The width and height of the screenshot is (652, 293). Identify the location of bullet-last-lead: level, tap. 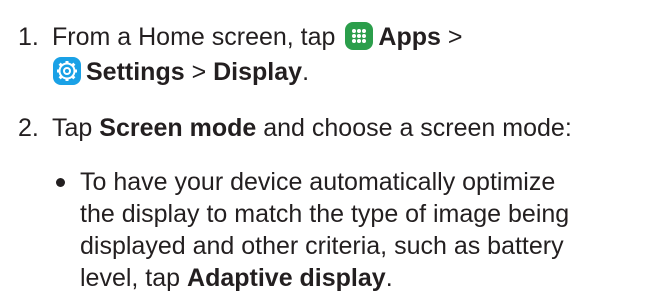
(134, 278).